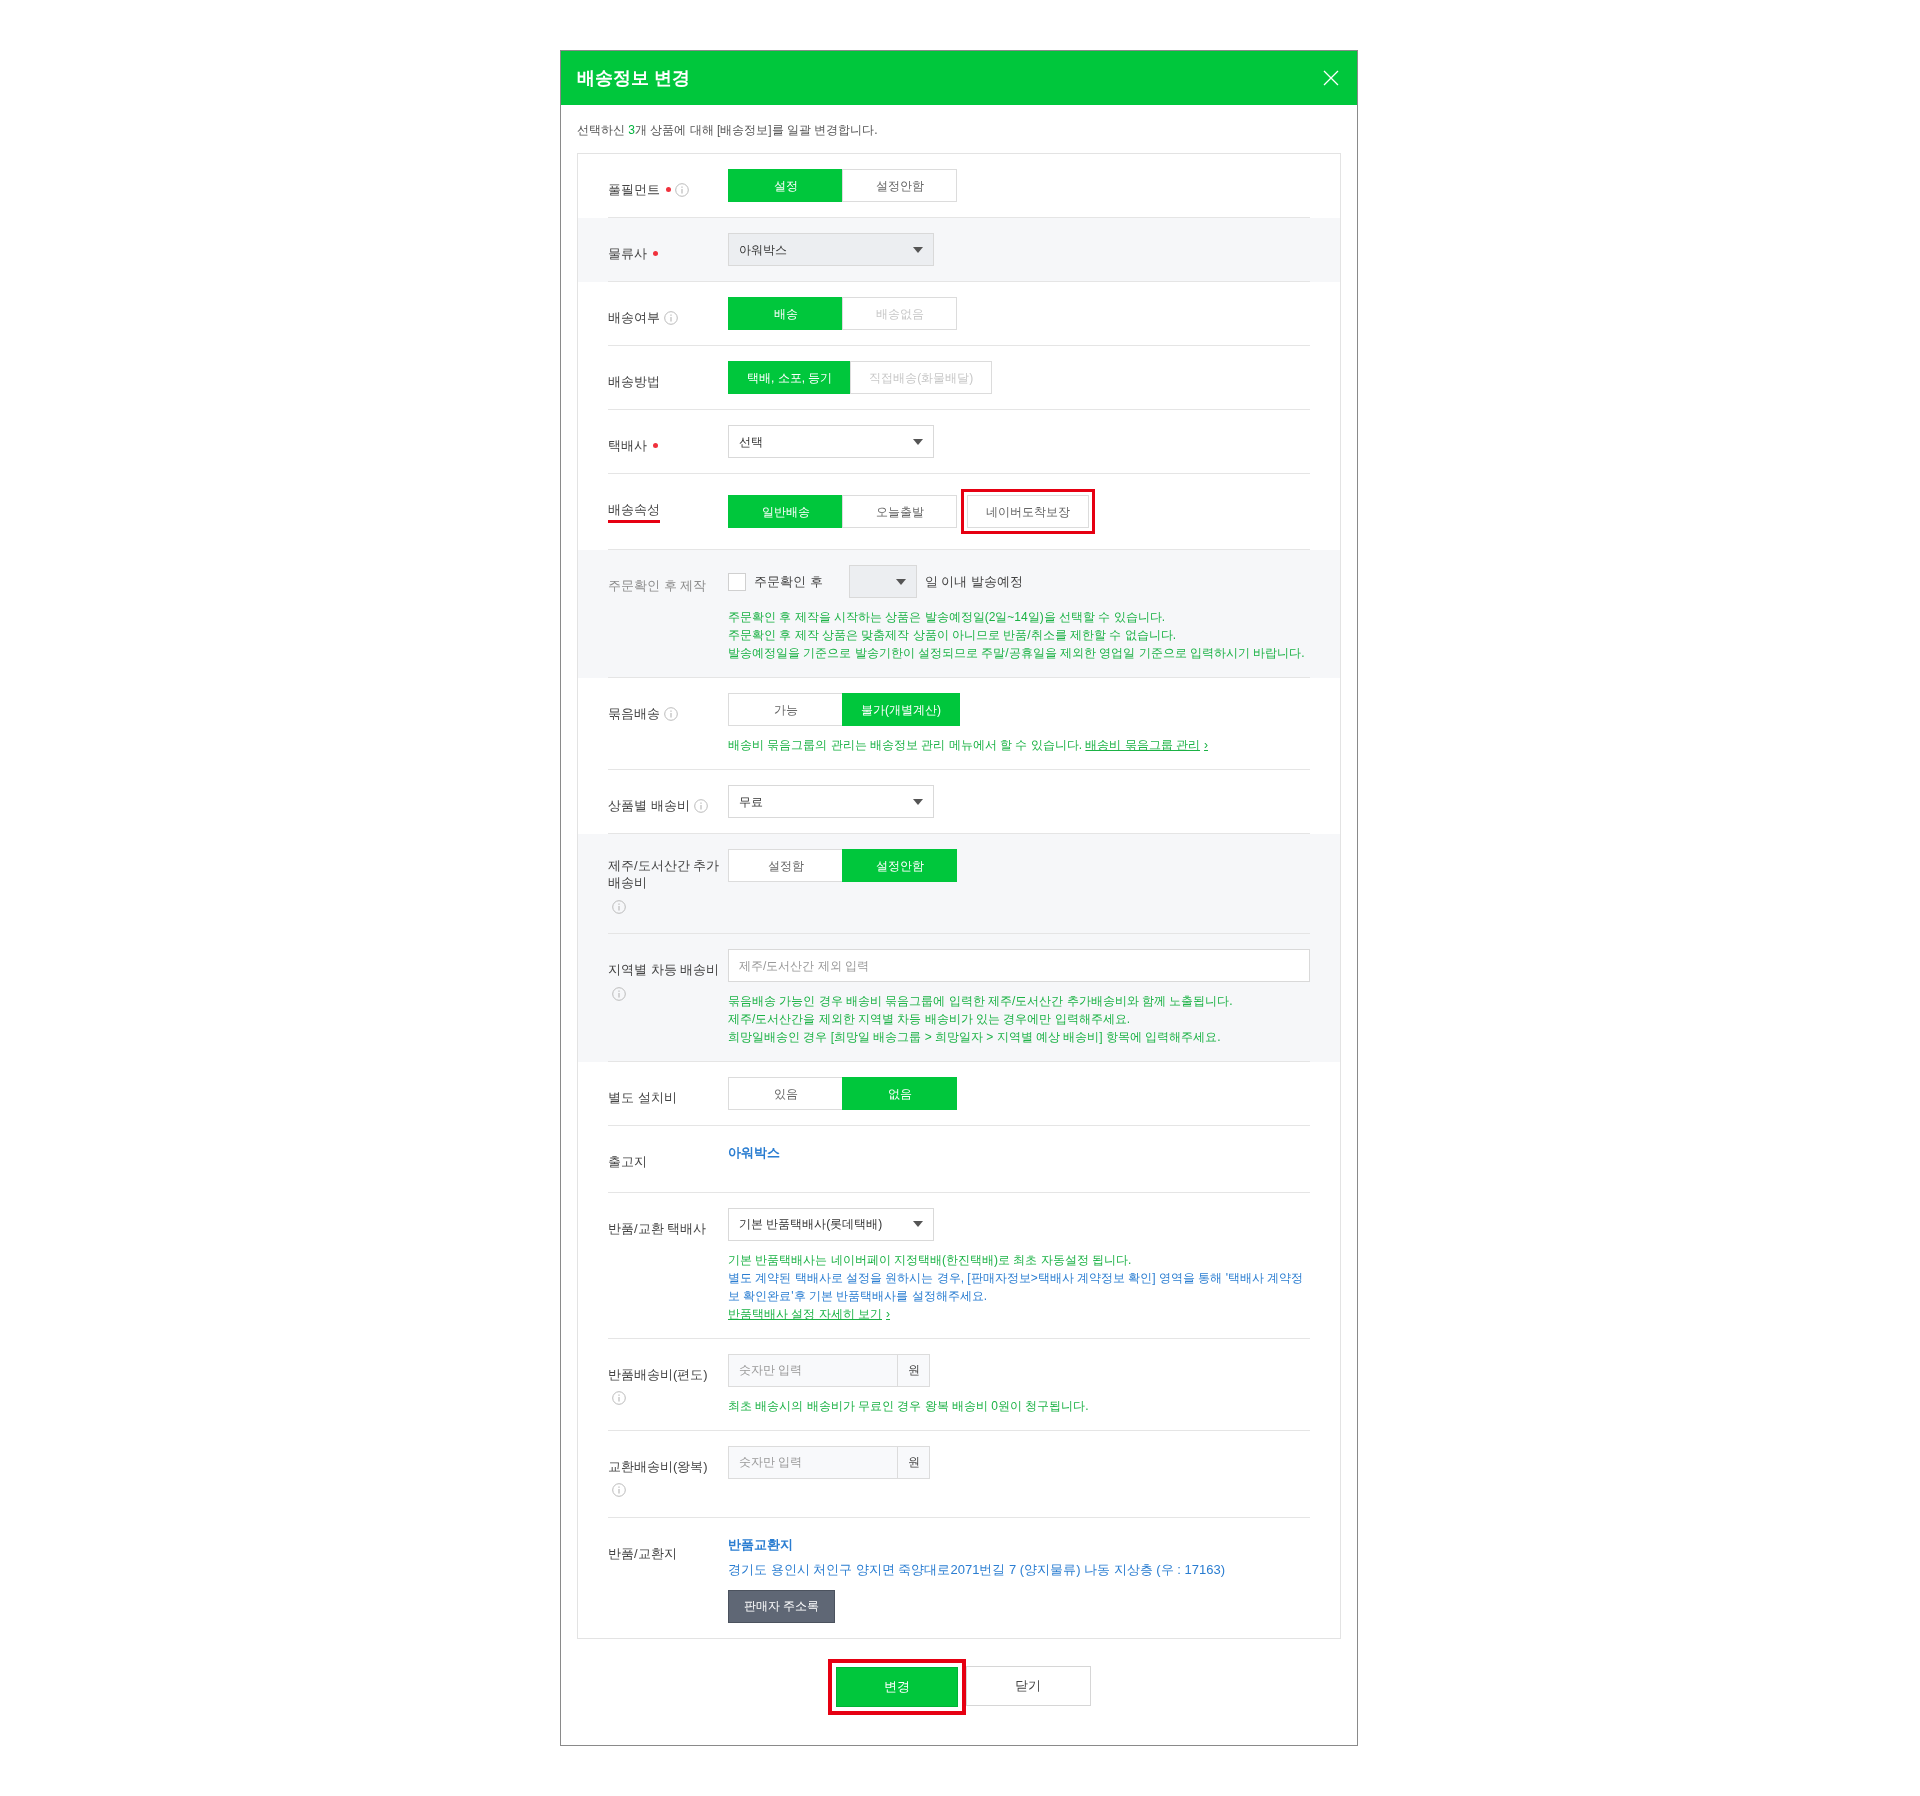  Describe the element at coordinates (782, 1606) in the screenshot. I see `address-book-button: 판매자 주소록` at that location.